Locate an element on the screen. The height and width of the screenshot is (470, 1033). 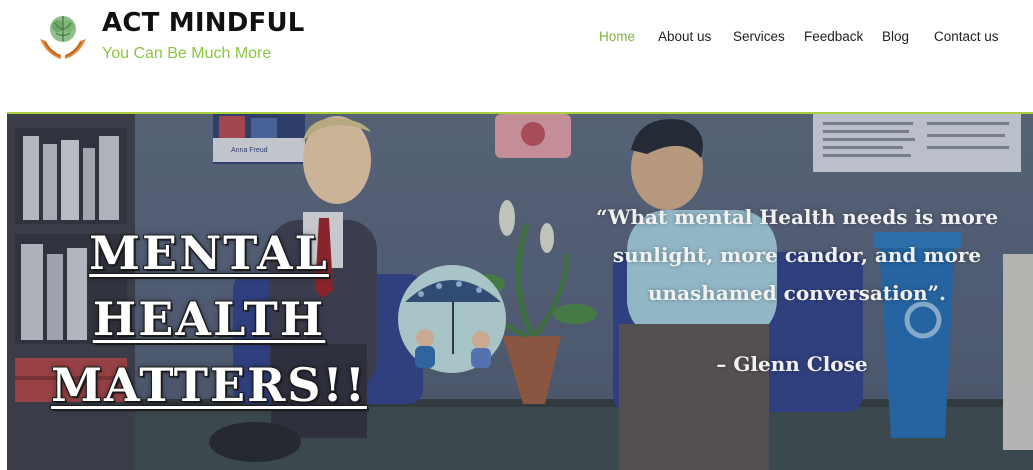
hero-title: MENTAL HEALTH MATTERS!! is located at coordinates (209, 319).